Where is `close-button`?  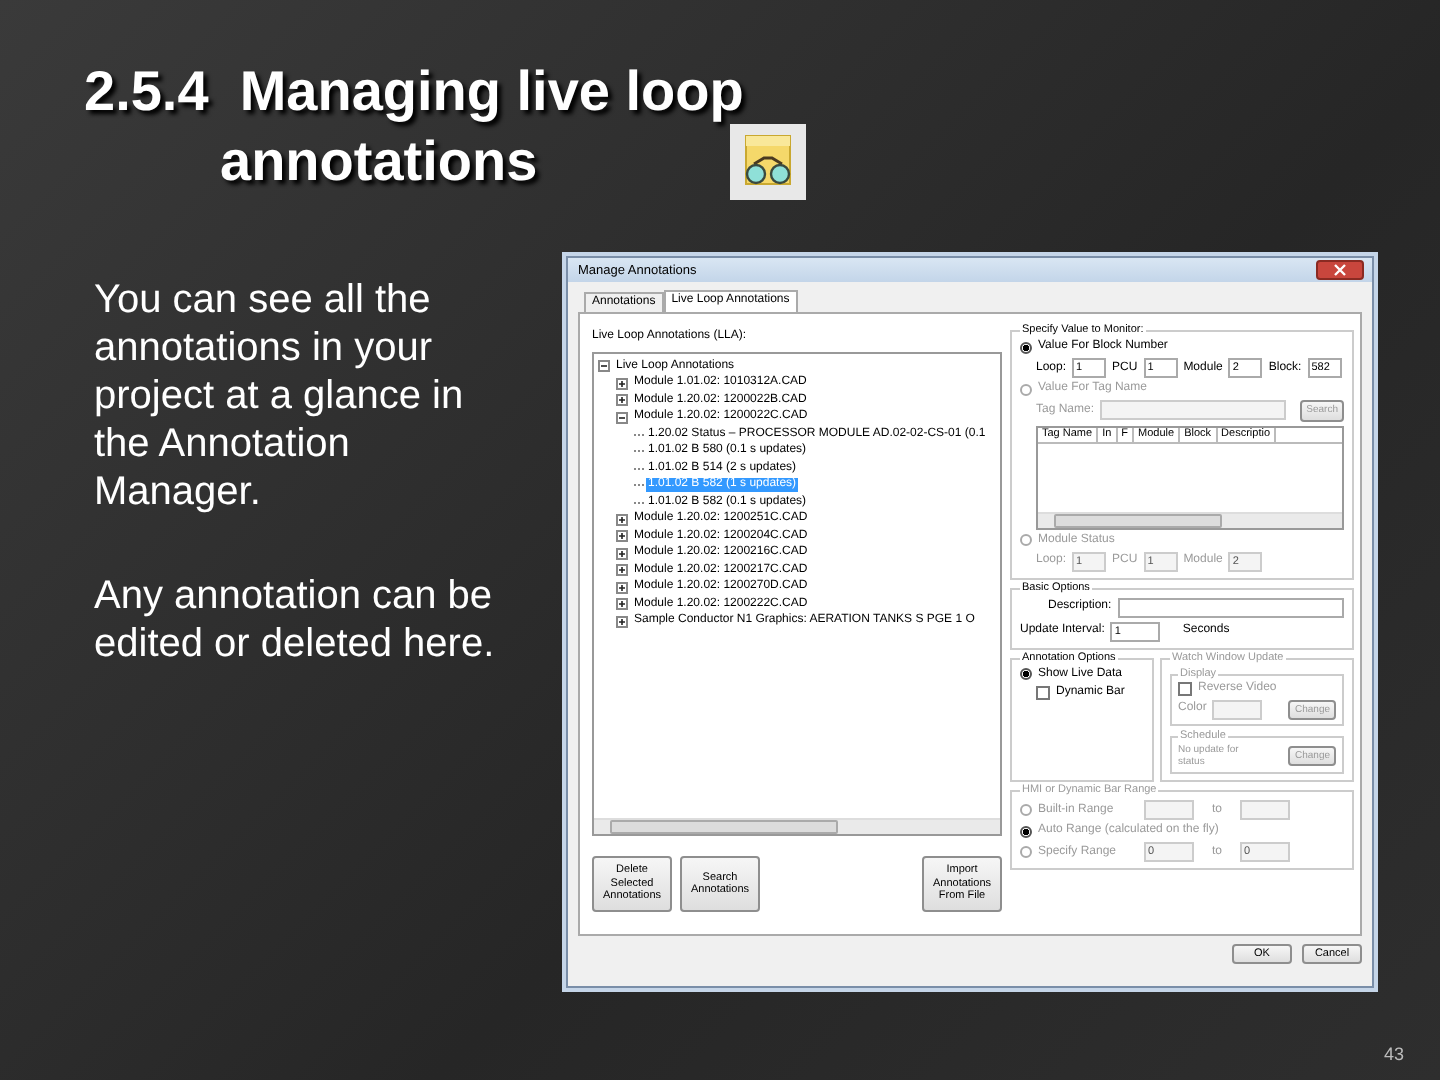
close-button is located at coordinates (1340, 270).